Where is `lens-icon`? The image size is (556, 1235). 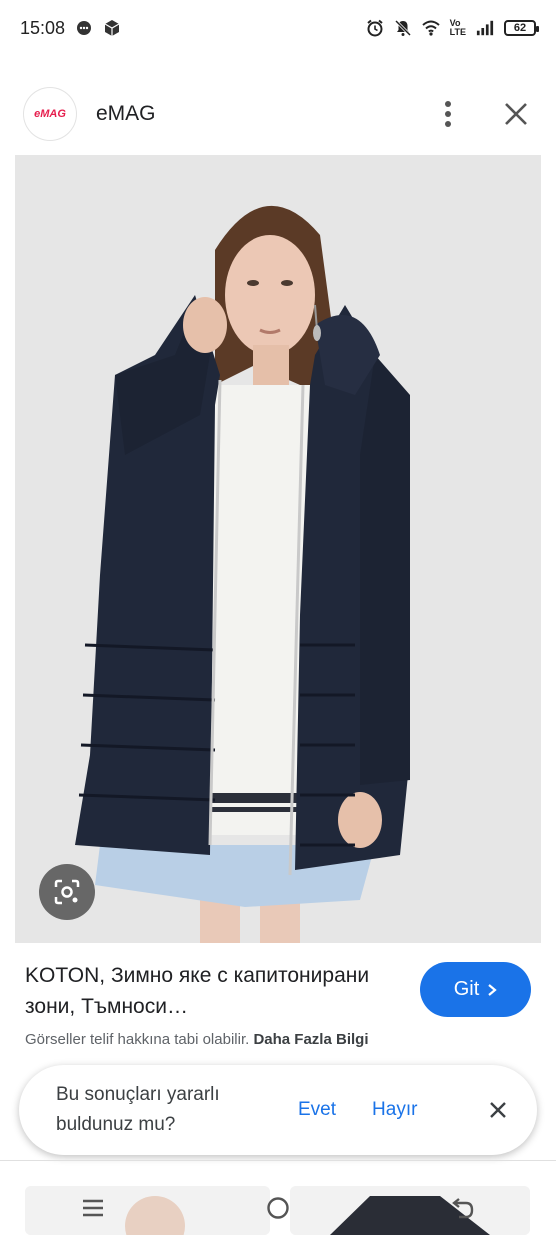 lens-icon is located at coordinates (67, 892).